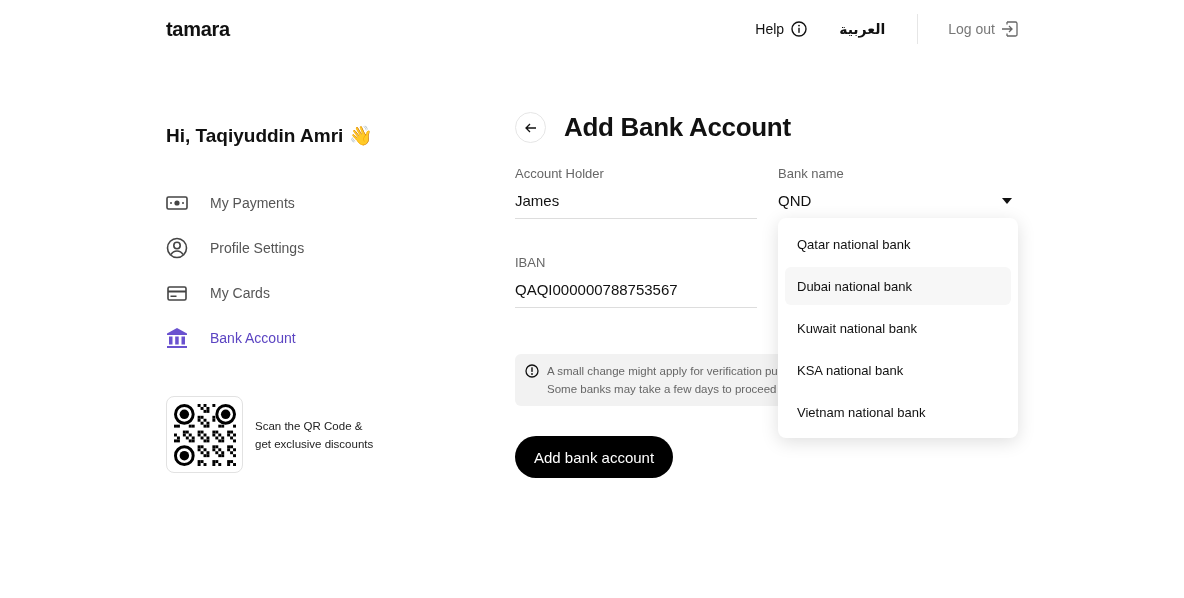 The width and height of the screenshot is (1184, 598). What do you see at coordinates (898, 370) in the screenshot?
I see `dropdown-option: KSA national bank` at bounding box center [898, 370].